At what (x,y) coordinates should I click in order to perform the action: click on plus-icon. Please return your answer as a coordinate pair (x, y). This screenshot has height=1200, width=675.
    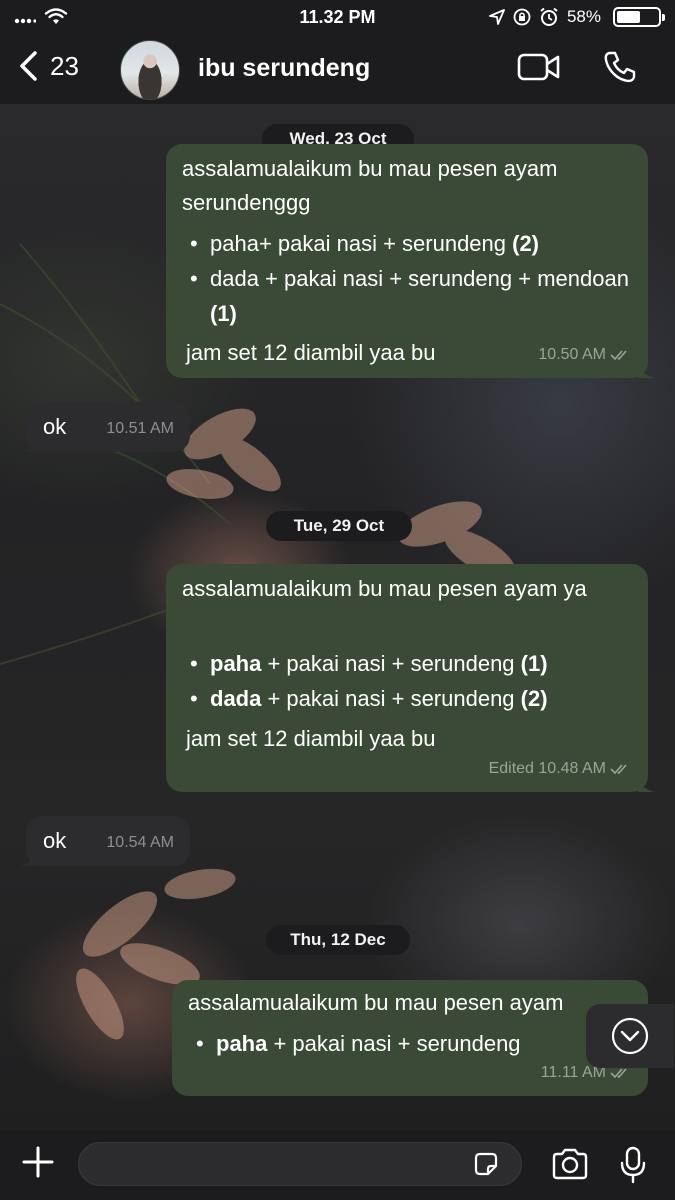
    Looking at the image, I should click on (38, 1162).